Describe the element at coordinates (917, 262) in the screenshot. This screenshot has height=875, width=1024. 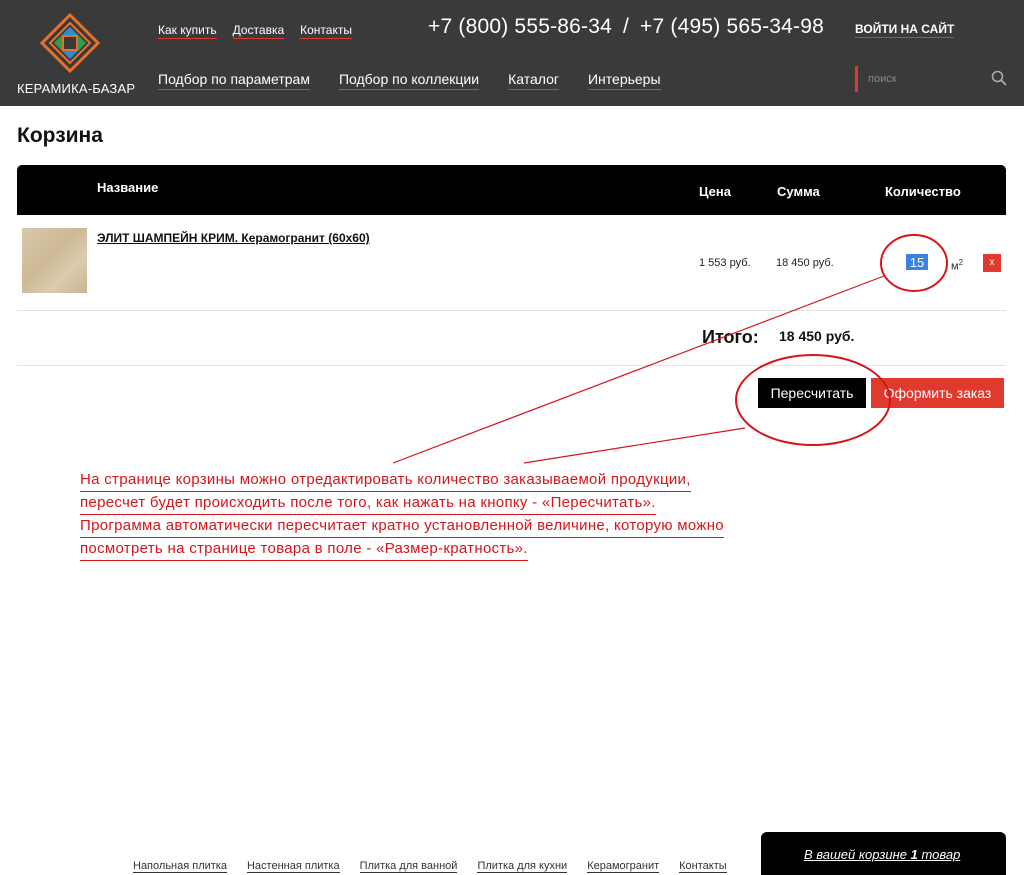
I see `quantity-input` at that location.